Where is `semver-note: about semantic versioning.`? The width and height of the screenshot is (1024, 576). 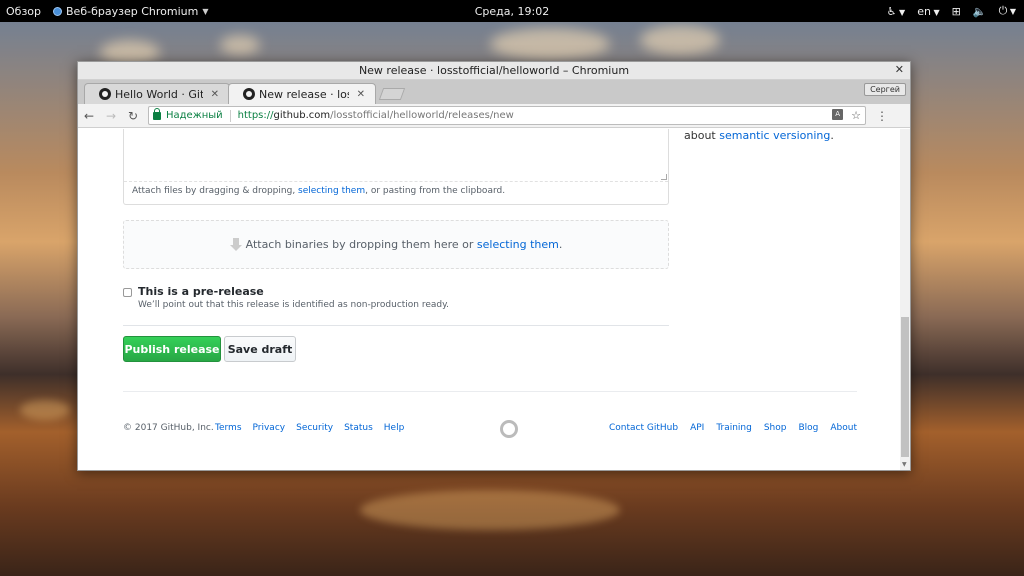 semver-note: about semantic versioning. is located at coordinates (759, 135).